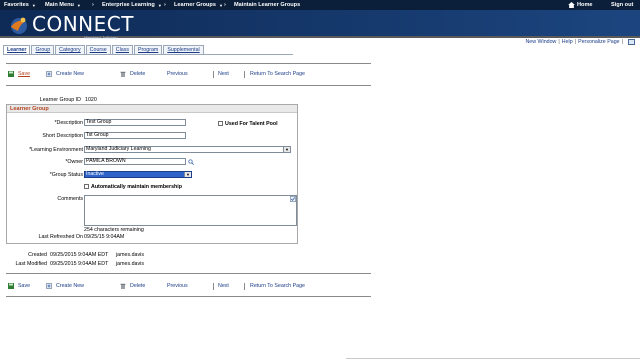 The width and height of the screenshot is (640, 360). I want to click on tab-group: Group, so click(43, 49).